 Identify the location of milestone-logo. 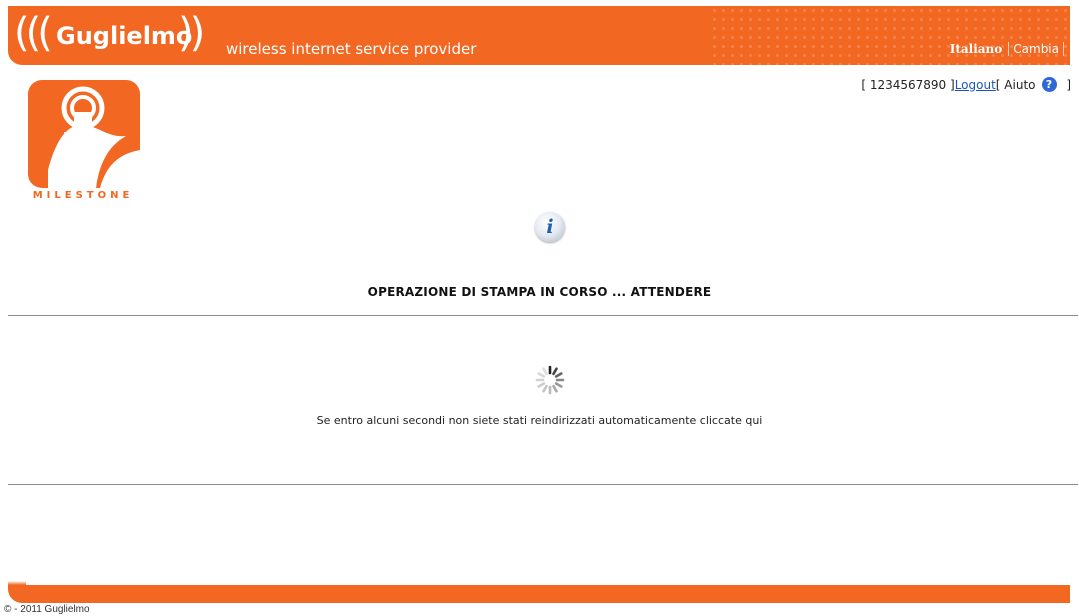
(84, 134).